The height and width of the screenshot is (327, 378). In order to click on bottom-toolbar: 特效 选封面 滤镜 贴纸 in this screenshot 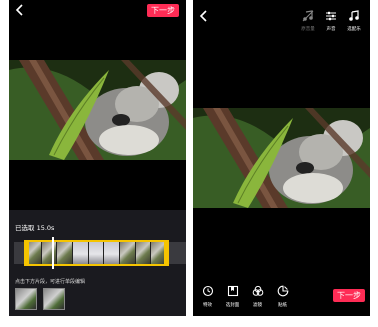, I will do `click(245, 296)`.